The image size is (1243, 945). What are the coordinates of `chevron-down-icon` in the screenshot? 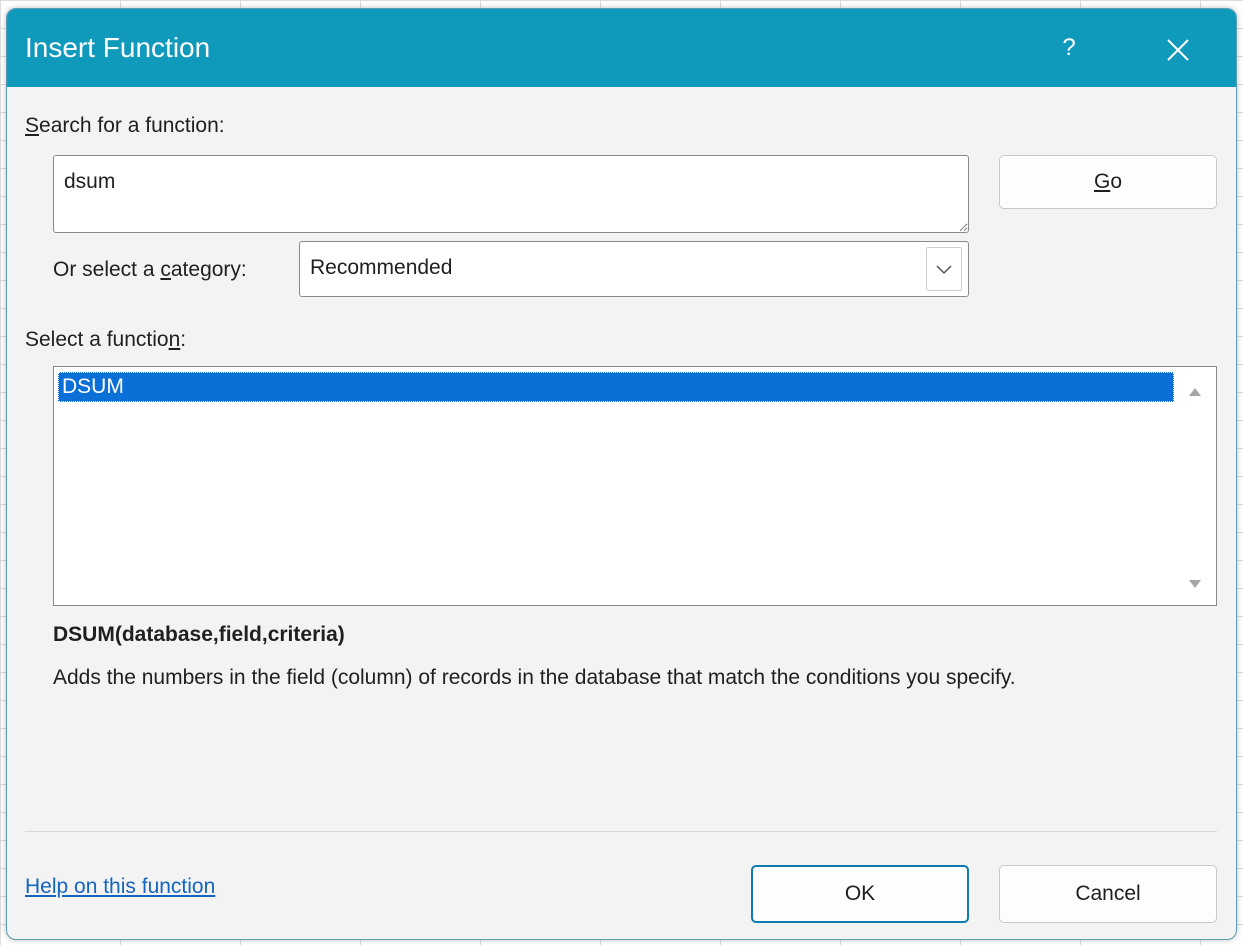 It's located at (944, 270).